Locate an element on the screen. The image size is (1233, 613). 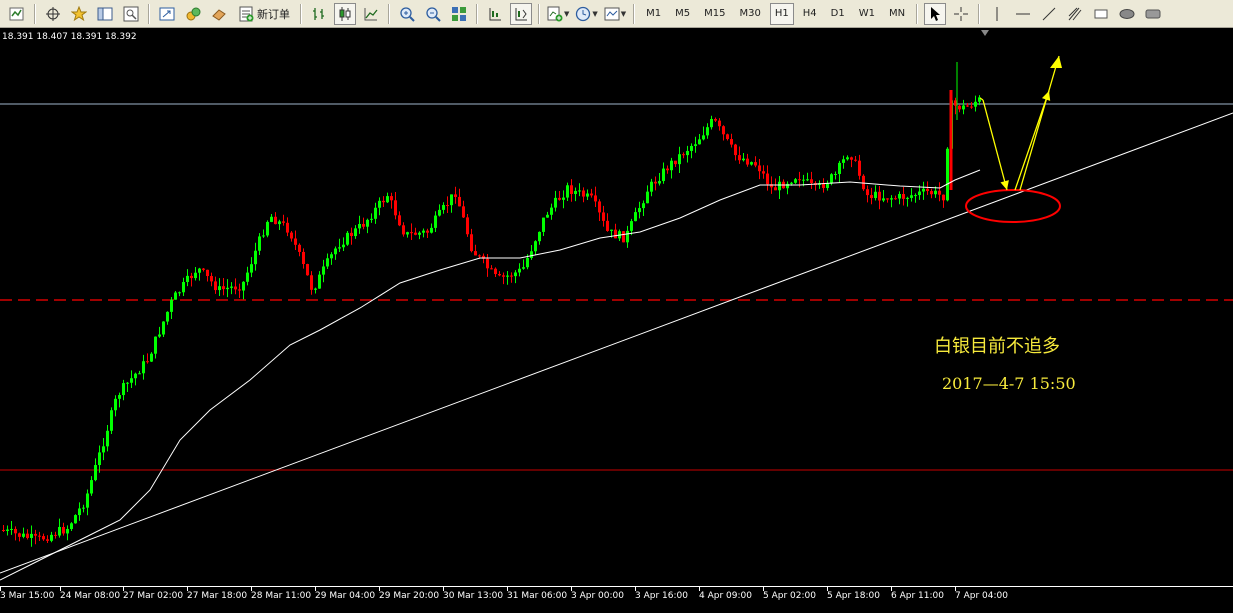
tile-windows-button is located at coordinates (459, 14).